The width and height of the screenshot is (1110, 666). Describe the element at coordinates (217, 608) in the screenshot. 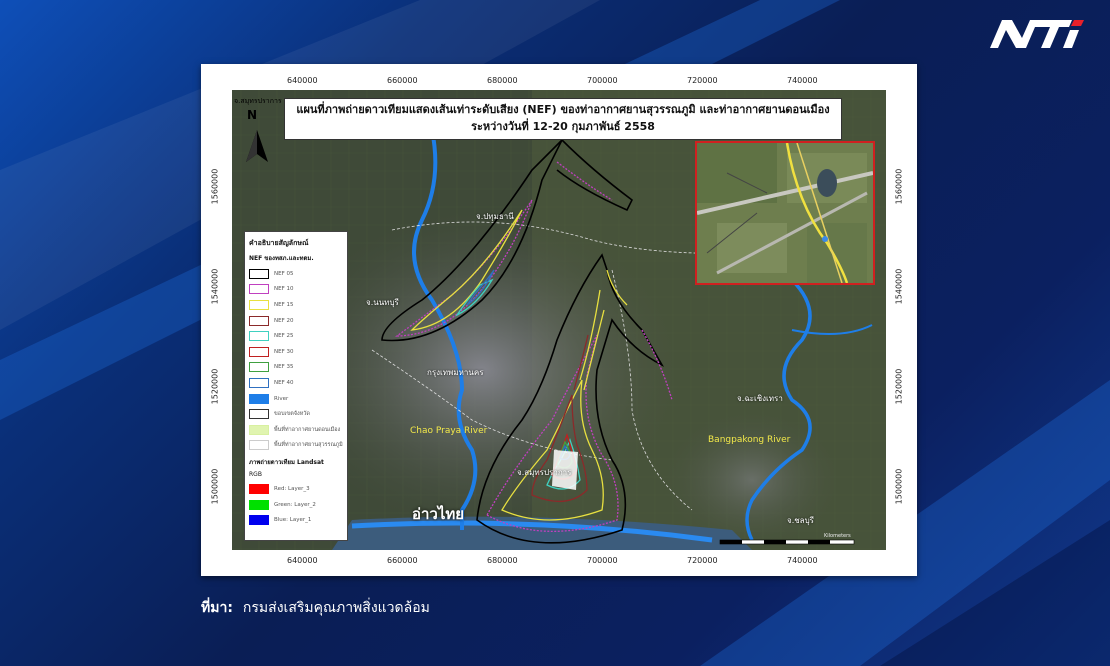

I see `source-label: ที่มา:` at that location.